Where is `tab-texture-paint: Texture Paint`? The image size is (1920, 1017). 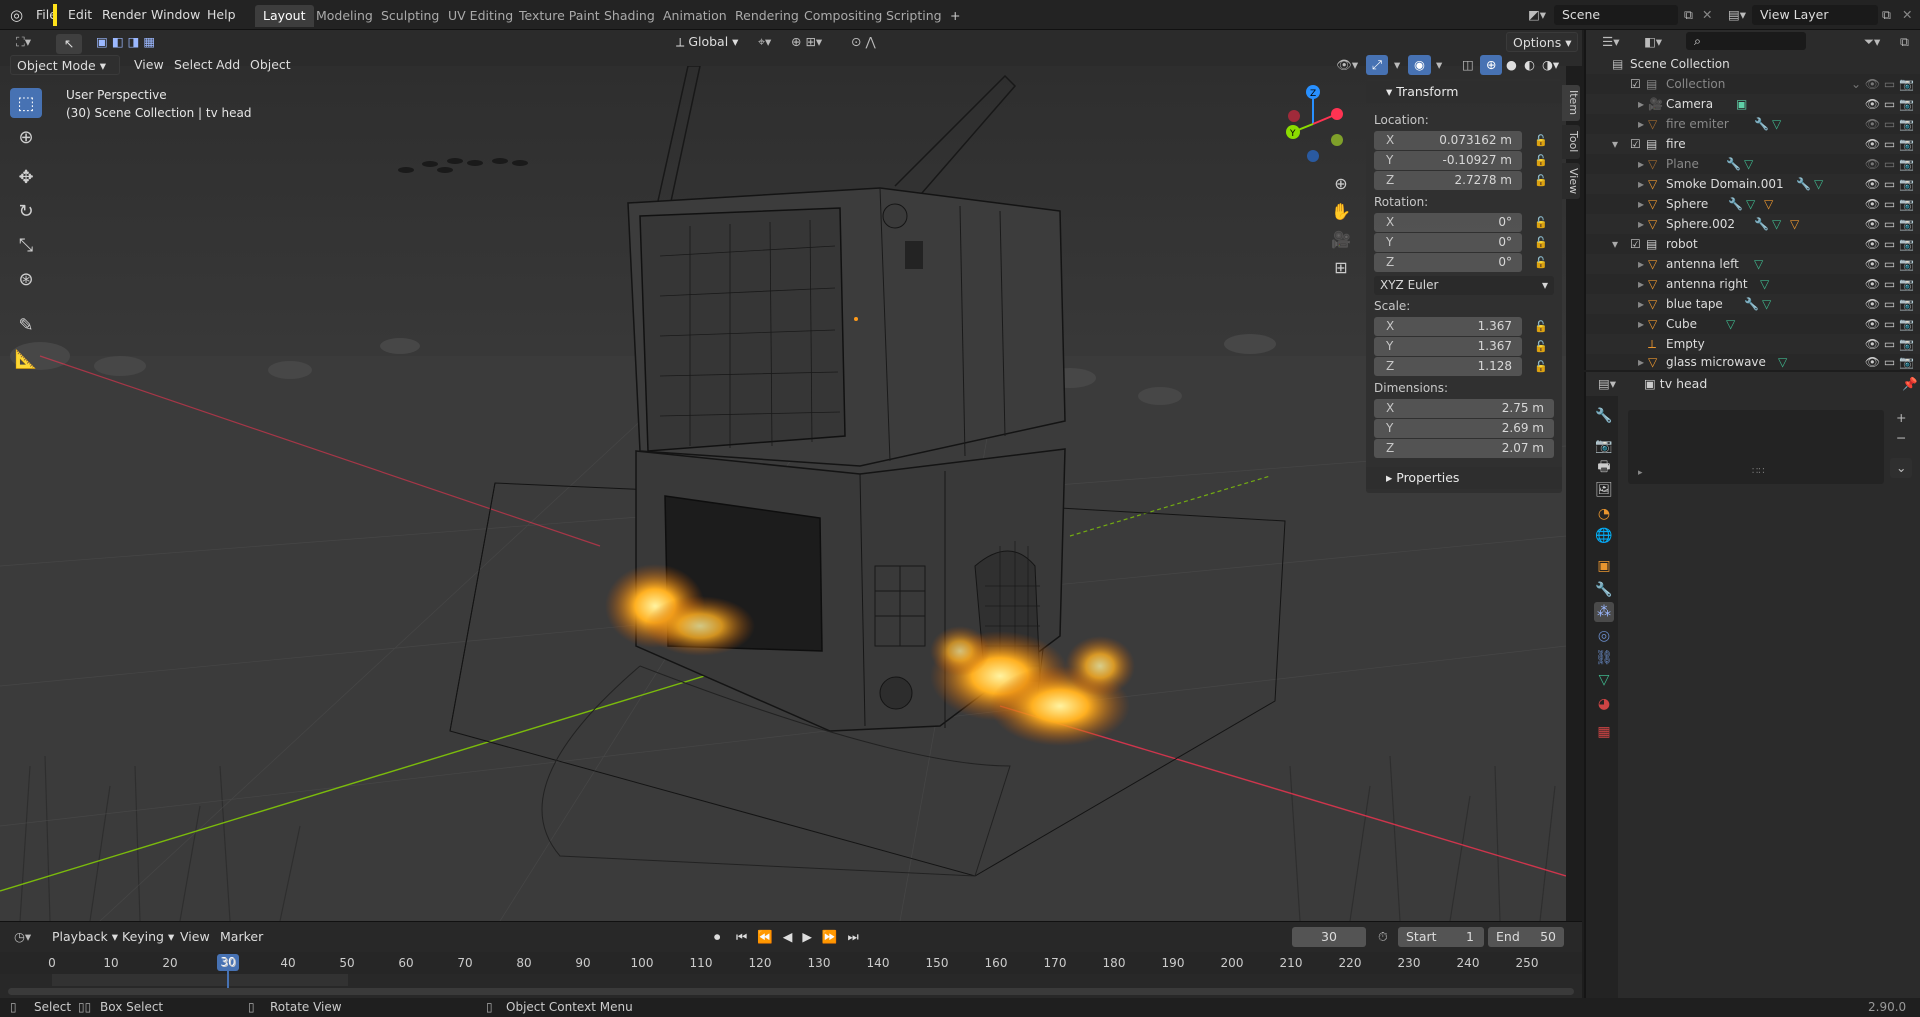
tab-texture-paint: Texture Paint is located at coordinates (559, 16).